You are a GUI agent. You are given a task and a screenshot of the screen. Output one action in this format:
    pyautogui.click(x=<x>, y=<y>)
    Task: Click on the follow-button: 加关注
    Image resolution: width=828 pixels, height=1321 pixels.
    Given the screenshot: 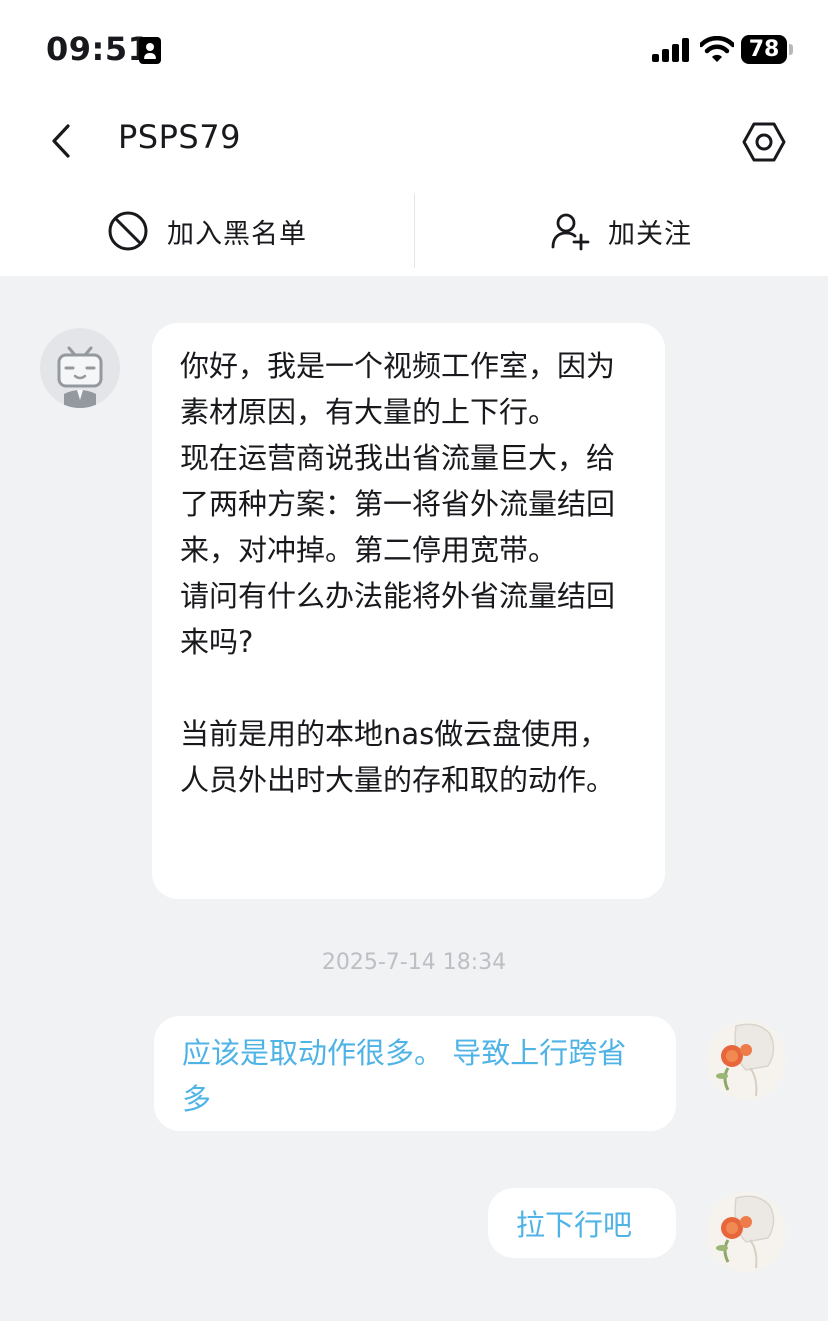 What is the action you would take?
    pyautogui.click(x=621, y=231)
    